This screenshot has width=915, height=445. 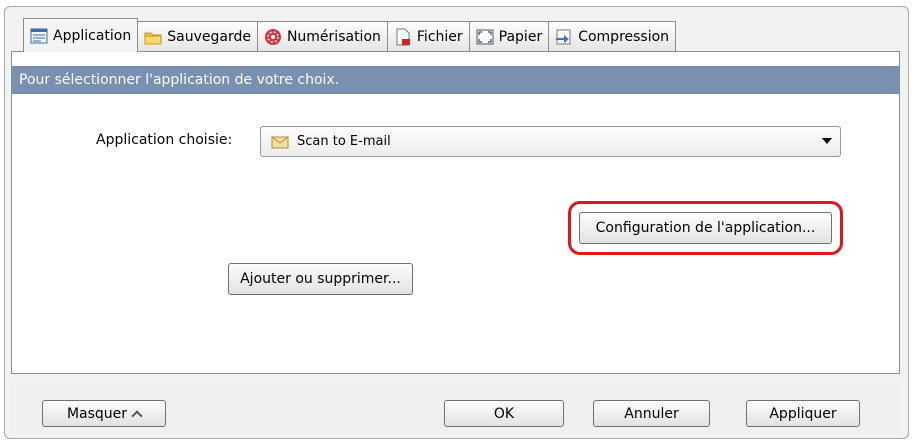 I want to click on dropdown-arrow-icon, so click(x=827, y=141).